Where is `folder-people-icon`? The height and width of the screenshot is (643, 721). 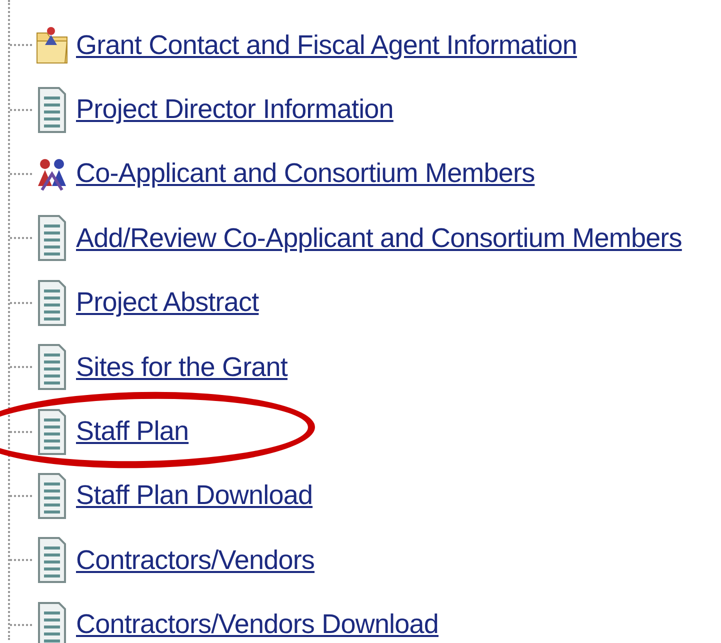
folder-people-icon is located at coordinates (52, 45).